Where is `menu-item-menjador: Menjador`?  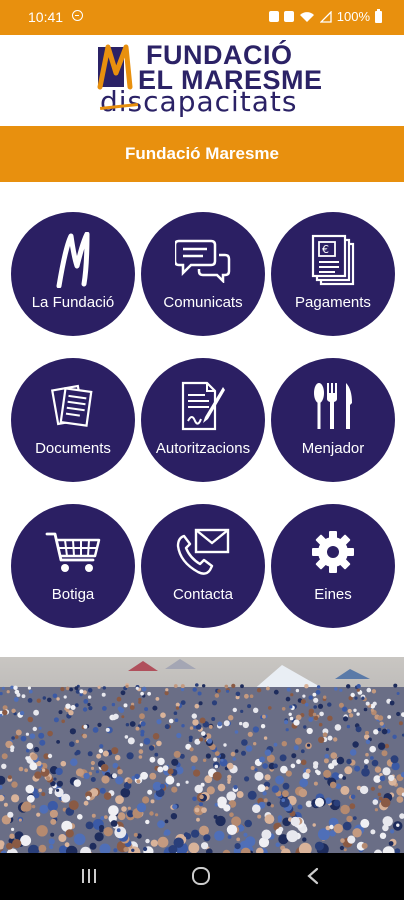 menu-item-menjador: Menjador is located at coordinates (333, 420).